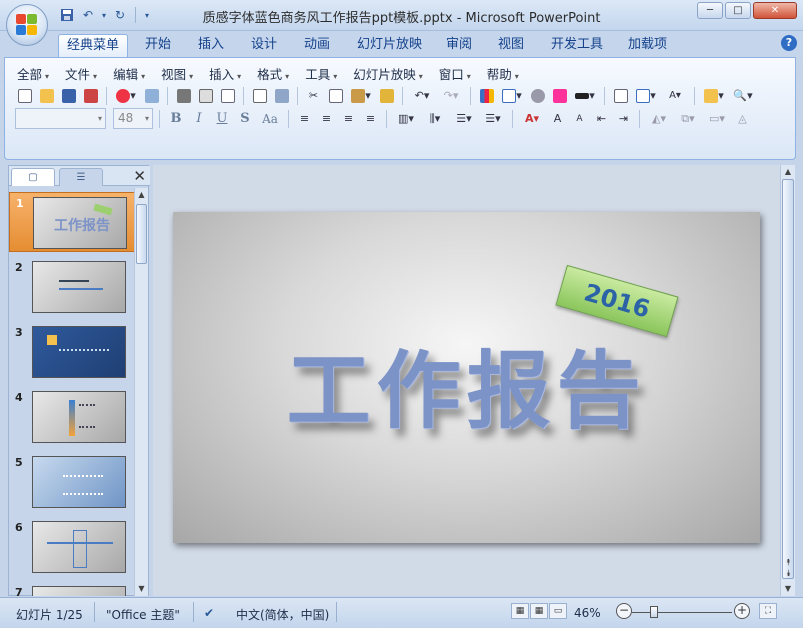 The image size is (803, 628). What do you see at coordinates (151, 95) in the screenshot?
I see `email-icon` at bounding box center [151, 95].